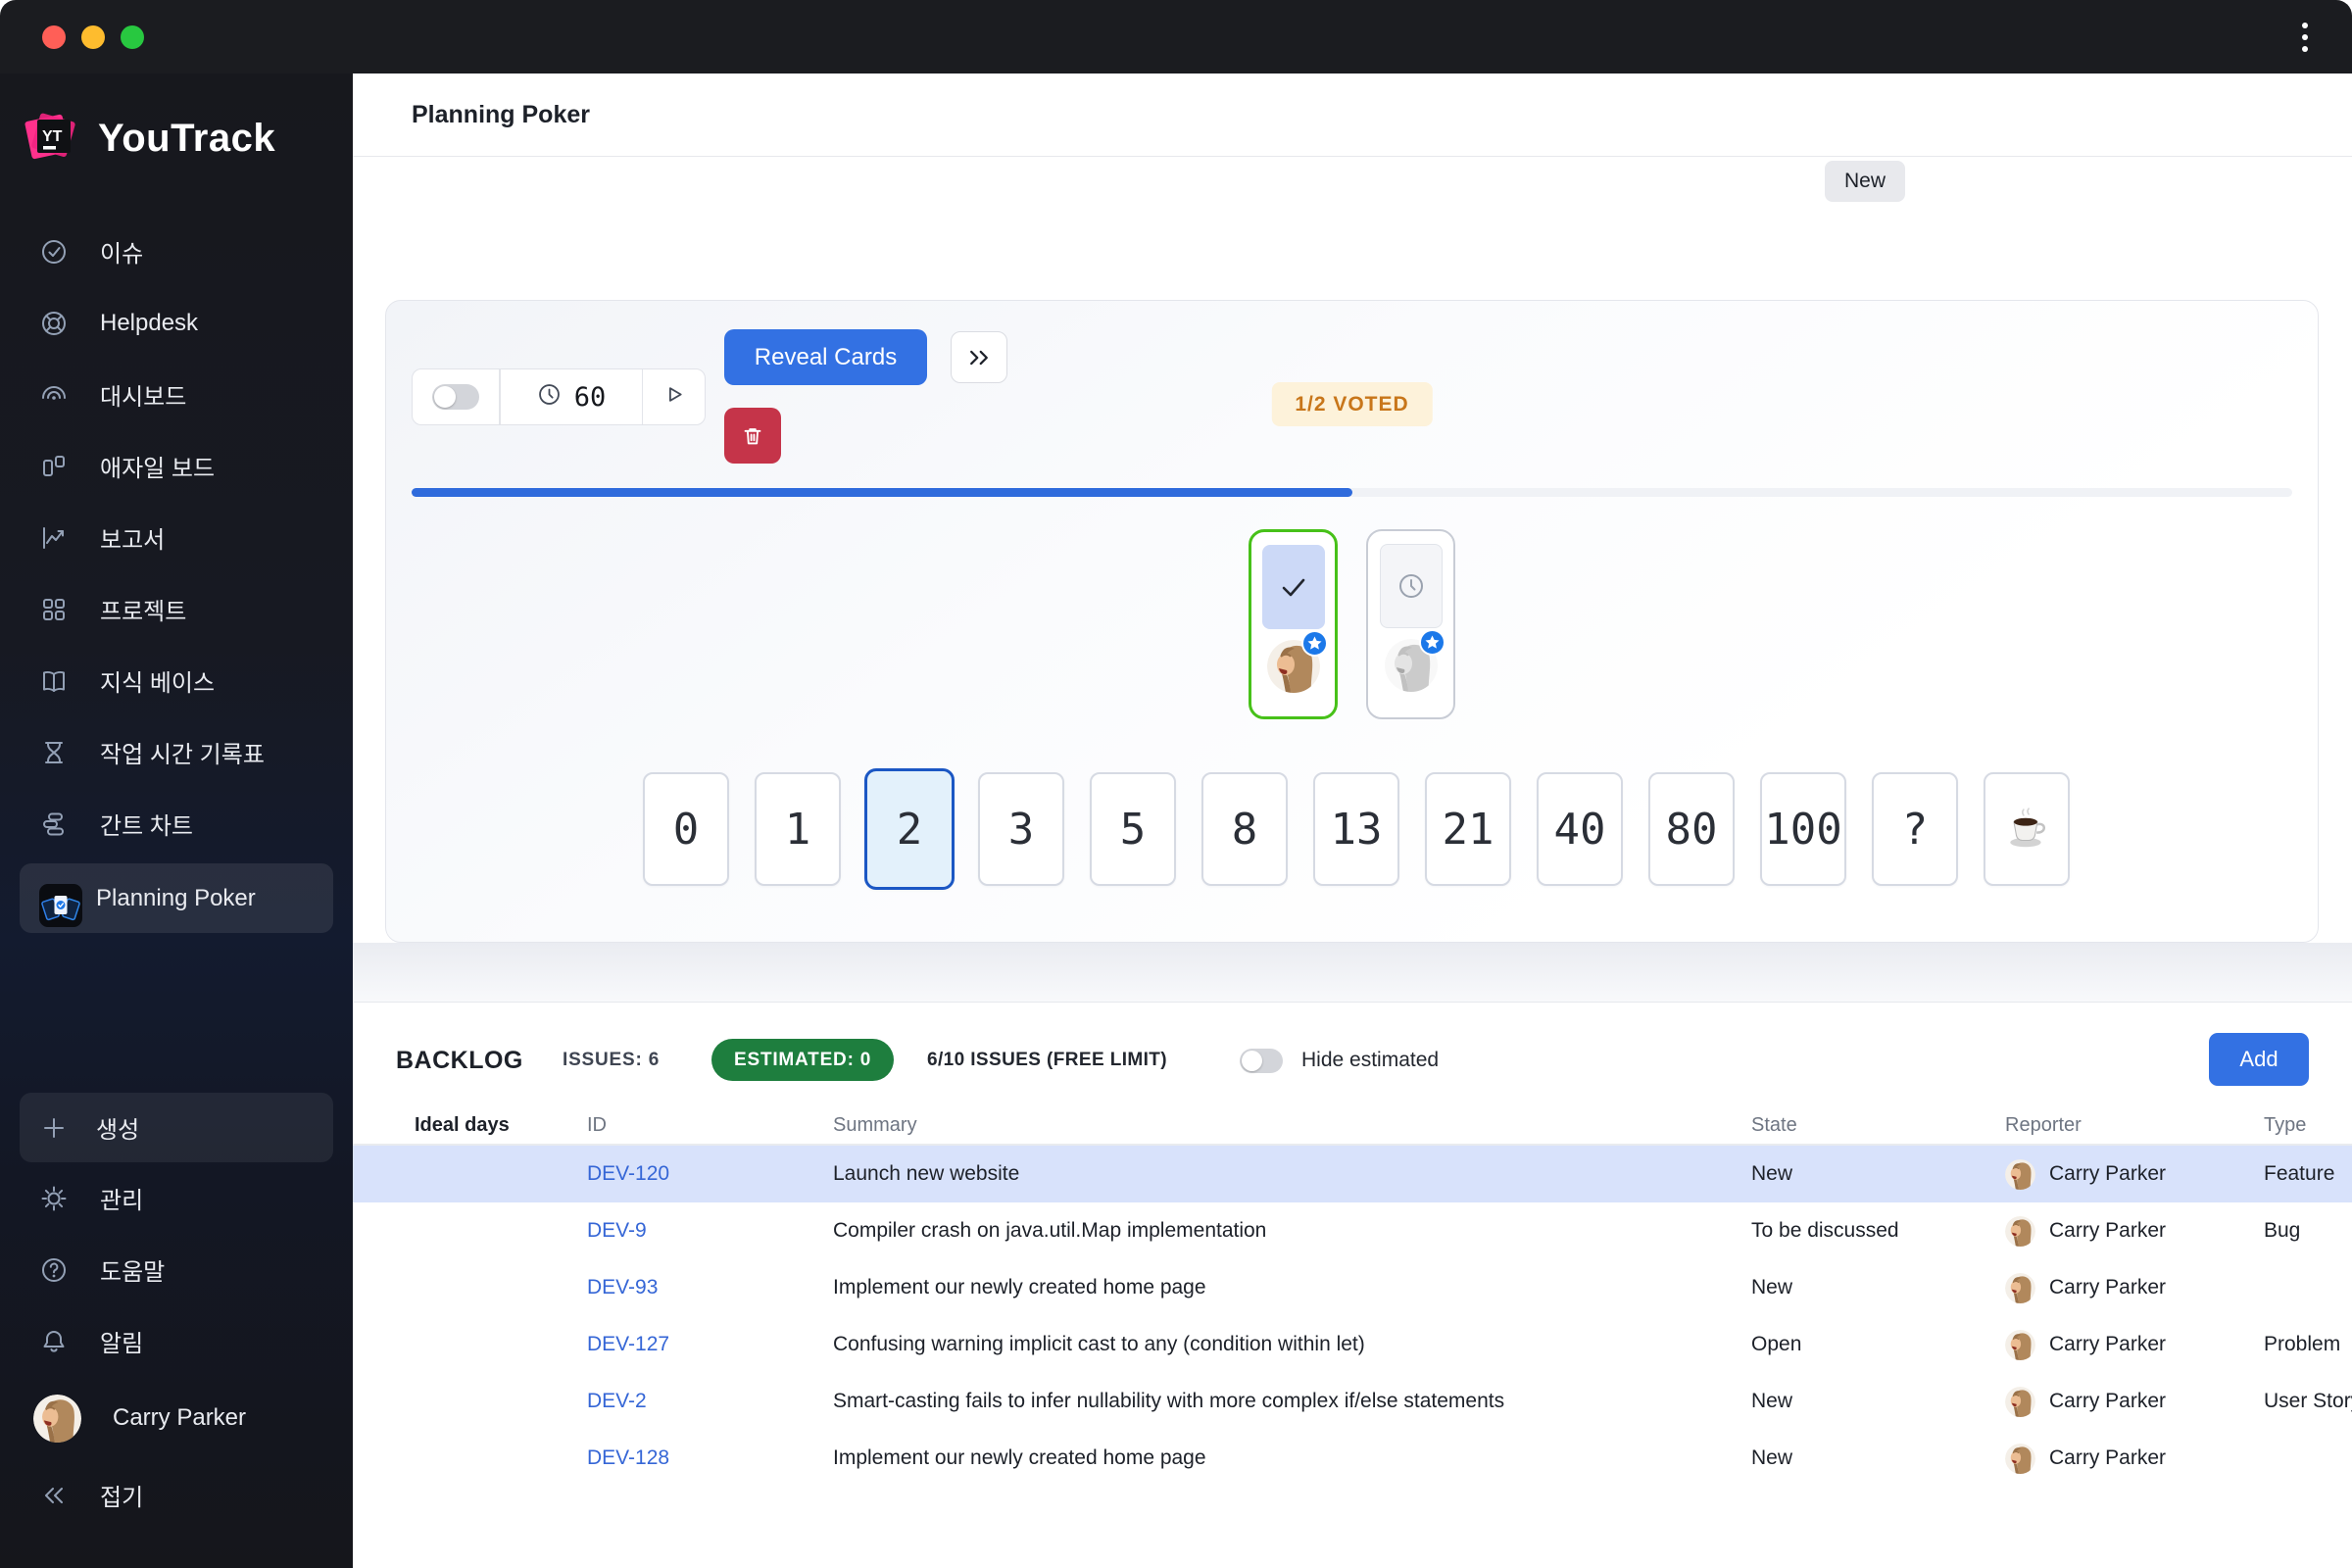  What do you see at coordinates (1865, 181) in the screenshot?
I see `sprint-badge: New` at bounding box center [1865, 181].